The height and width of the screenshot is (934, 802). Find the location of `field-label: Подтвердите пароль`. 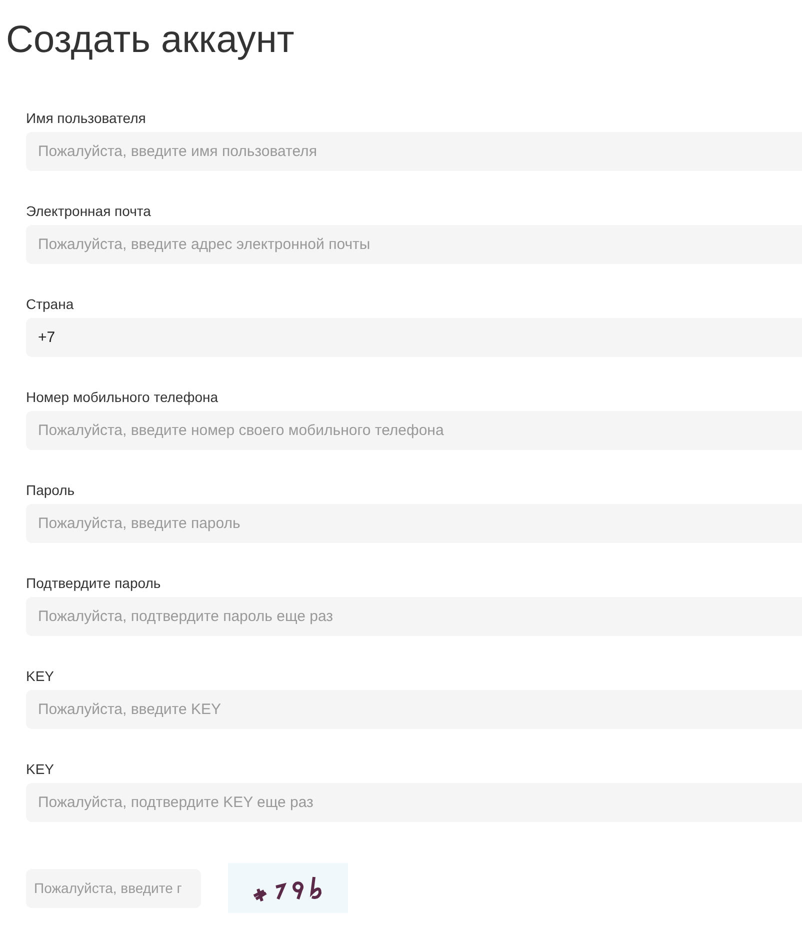

field-label: Подтвердите пароль is located at coordinates (94, 583).